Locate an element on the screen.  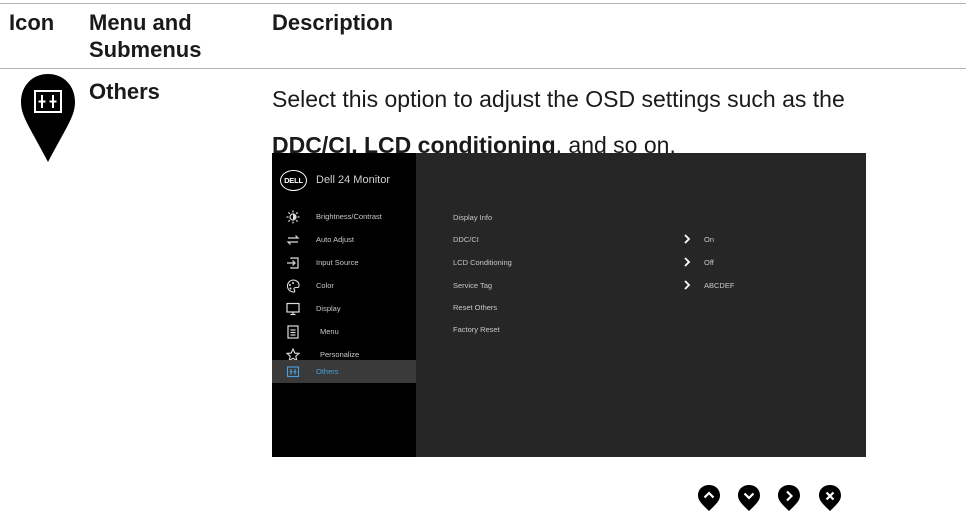
submenu-lcd-conditioning: LCD Conditioning is located at coordinates (482, 262).